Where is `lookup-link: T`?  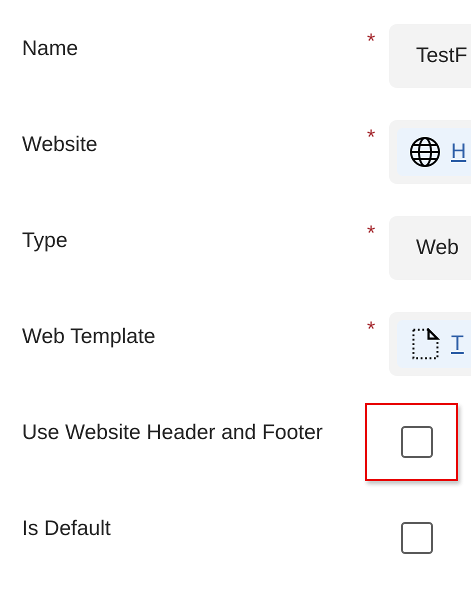 lookup-link: T is located at coordinates (457, 344).